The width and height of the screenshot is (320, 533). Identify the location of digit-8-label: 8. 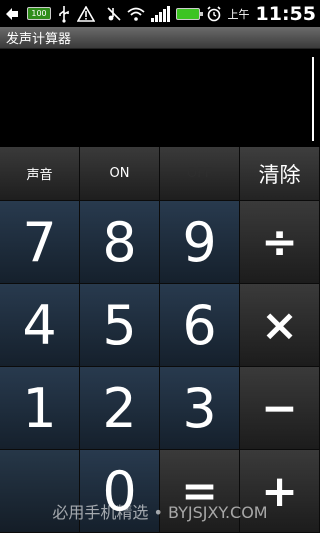
(119, 242).